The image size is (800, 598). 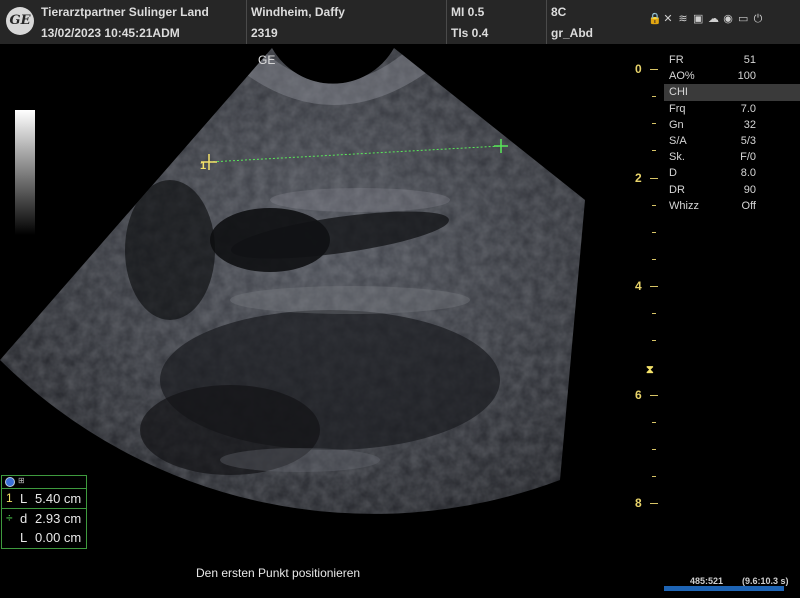 What do you see at coordinates (298, 12) in the screenshot?
I see `patient-name: Windheim, Daffy` at bounding box center [298, 12].